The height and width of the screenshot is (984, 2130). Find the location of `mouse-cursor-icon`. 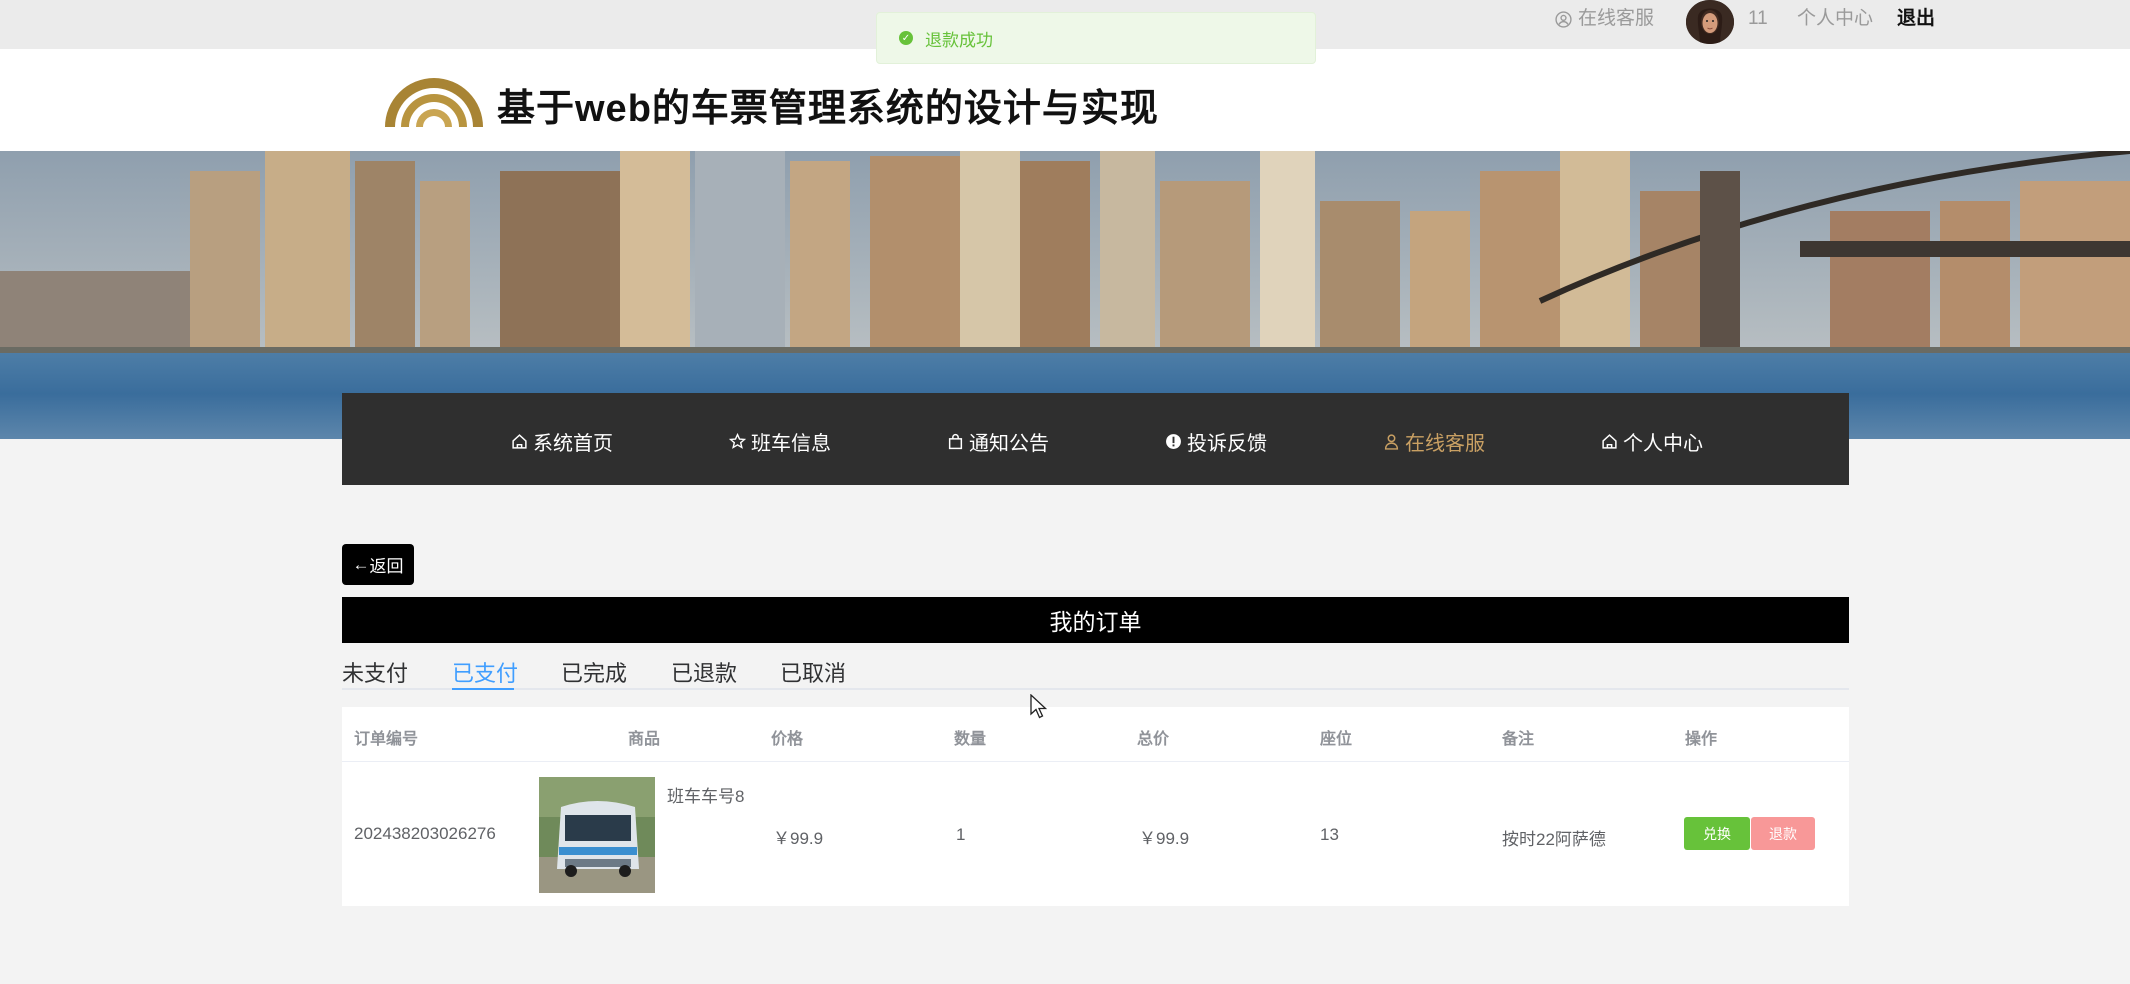

mouse-cursor-icon is located at coordinates (1039, 706).